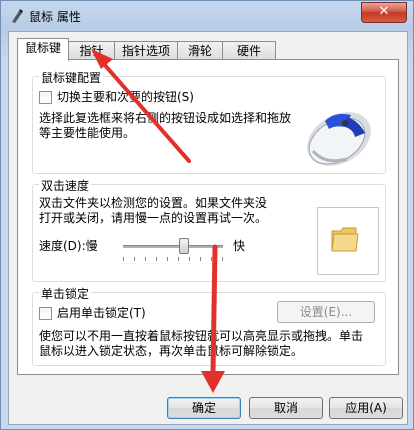 The height and width of the screenshot is (430, 414). What do you see at coordinates (204, 408) in the screenshot?
I see `ok-button: 确定` at bounding box center [204, 408].